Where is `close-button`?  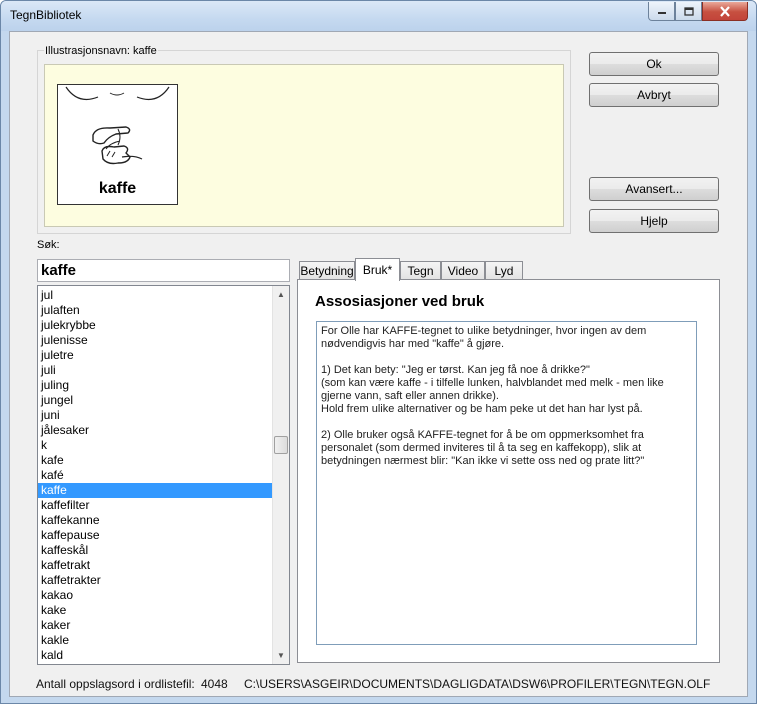
close-button is located at coordinates (725, 11).